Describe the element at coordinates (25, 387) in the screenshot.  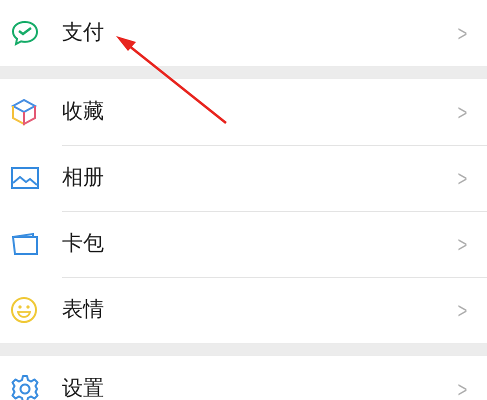
I see `settings-icon` at that location.